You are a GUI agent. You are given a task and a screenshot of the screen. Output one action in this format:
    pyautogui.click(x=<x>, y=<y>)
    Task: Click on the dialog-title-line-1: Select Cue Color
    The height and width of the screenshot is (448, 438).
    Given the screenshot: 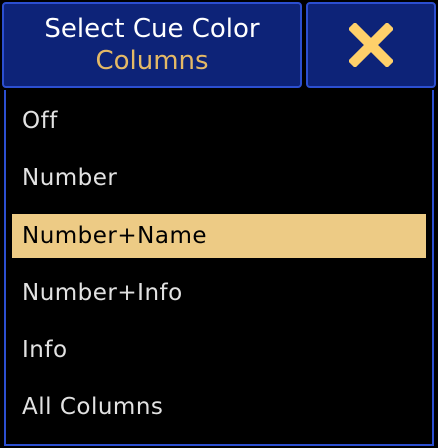 What is the action you would take?
    pyautogui.click(x=152, y=29)
    